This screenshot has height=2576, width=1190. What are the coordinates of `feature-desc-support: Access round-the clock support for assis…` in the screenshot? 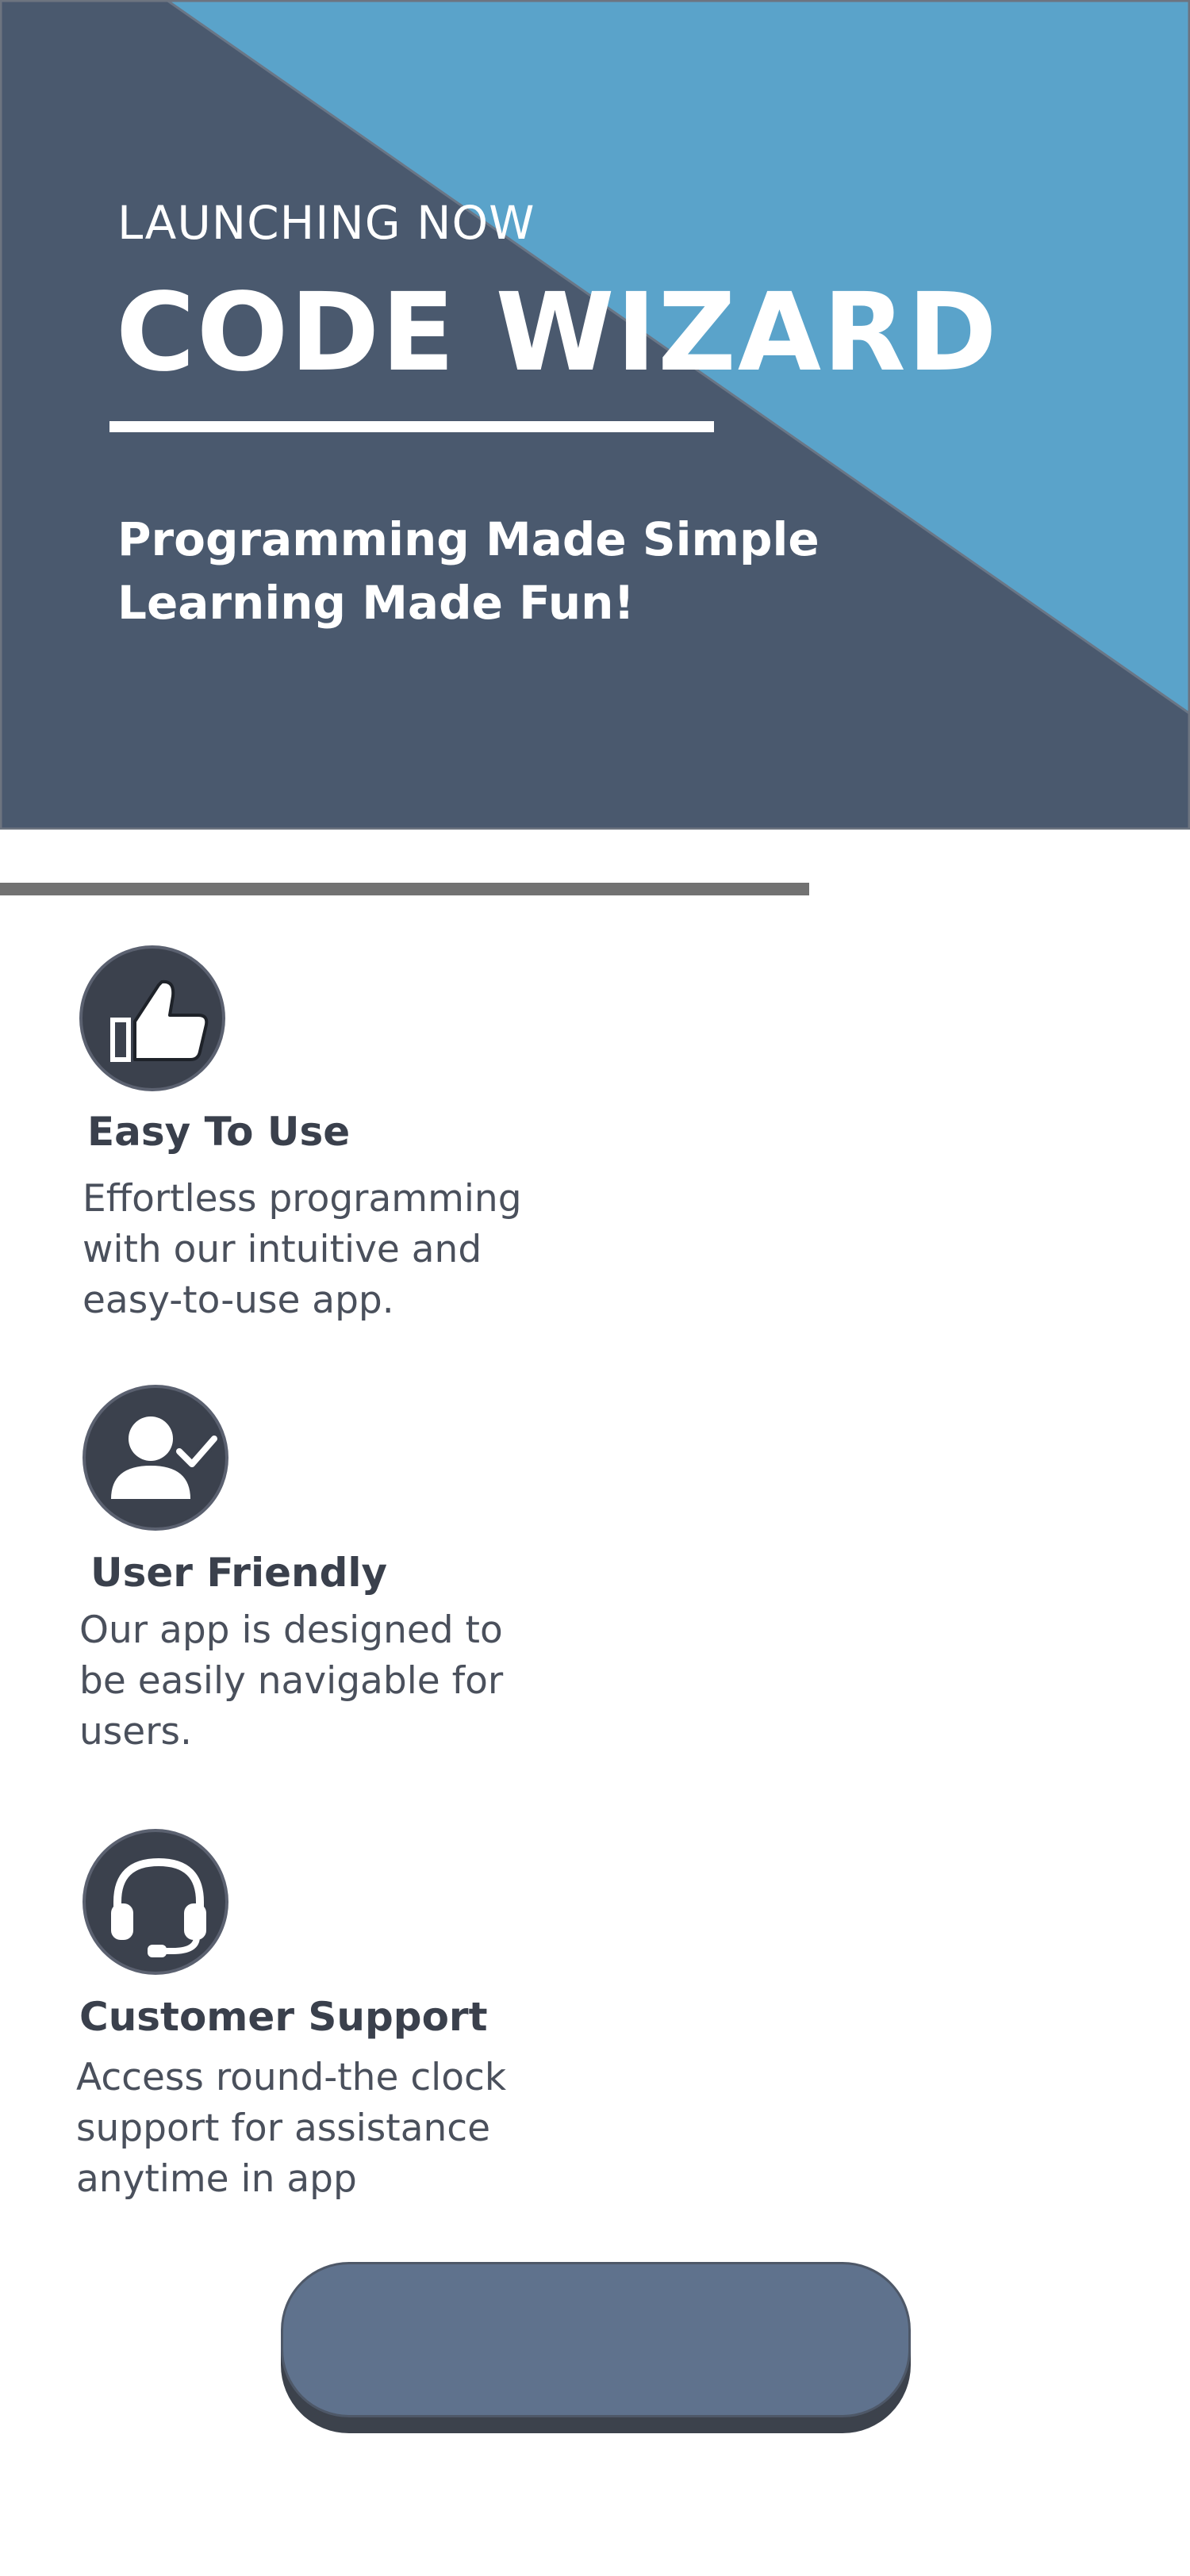 It's located at (298, 2129).